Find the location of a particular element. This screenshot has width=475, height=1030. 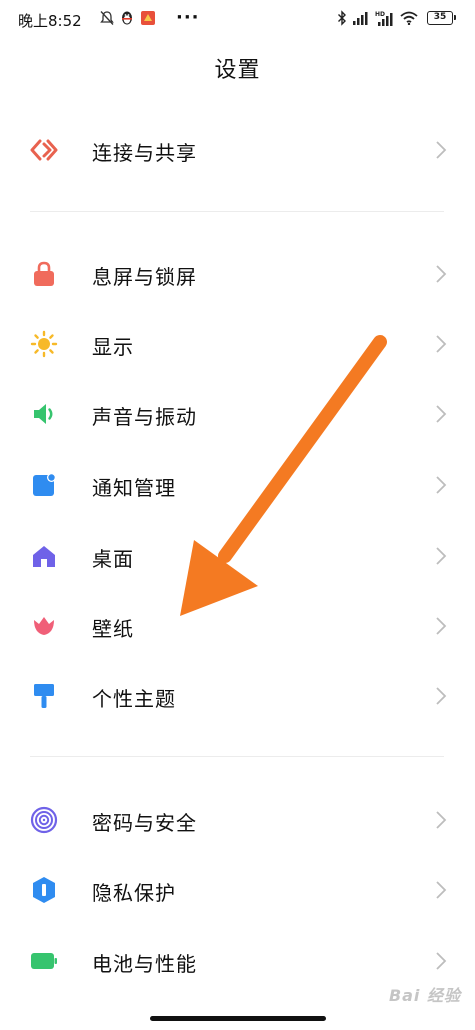

lock-icon is located at coordinates (44, 274).